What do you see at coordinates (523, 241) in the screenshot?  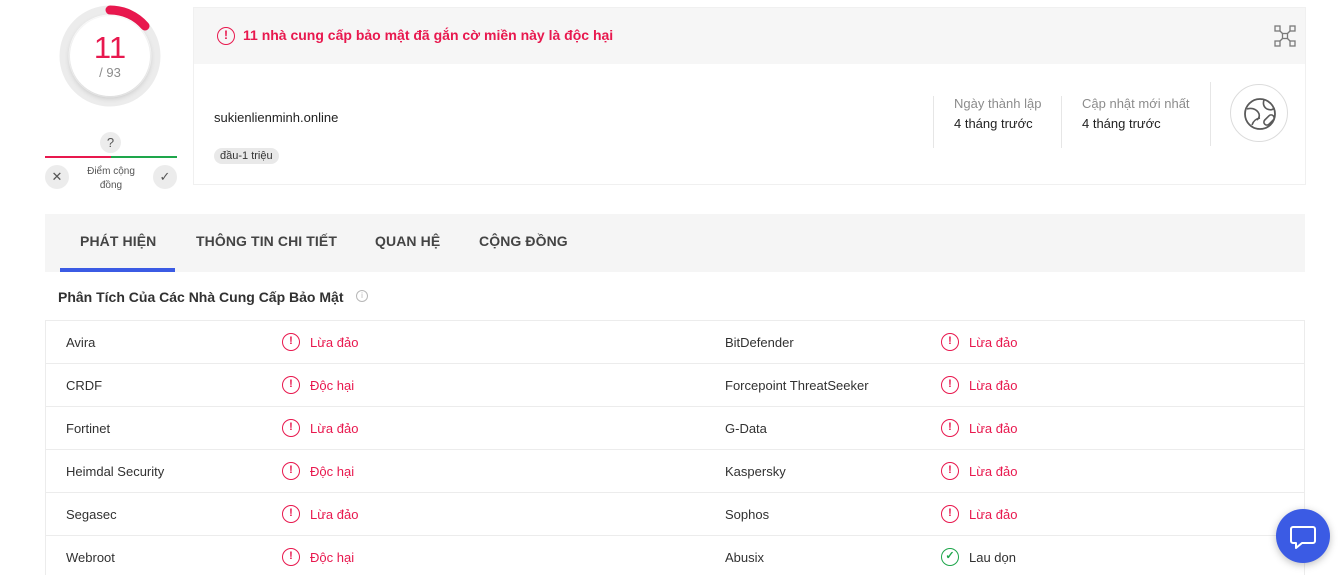 I see `tab-community: CỘNG ĐỒNG` at bounding box center [523, 241].